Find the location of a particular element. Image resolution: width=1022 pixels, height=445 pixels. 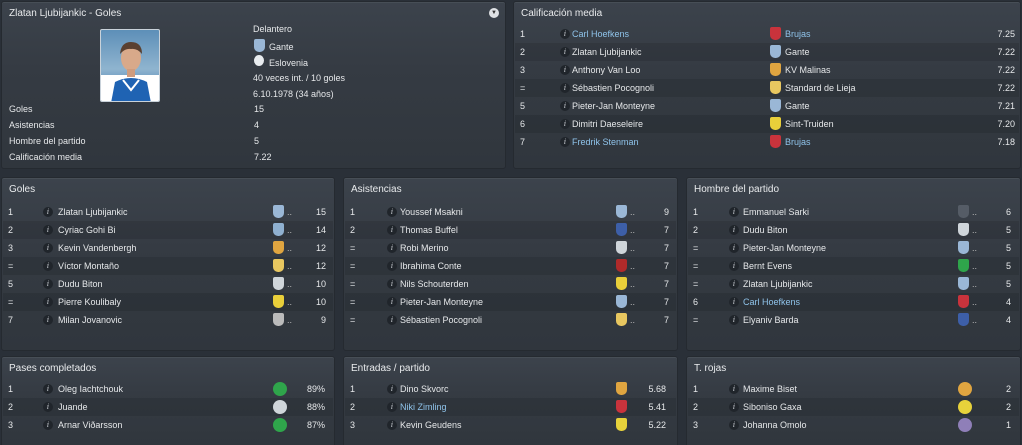

player-name-link: Pierre Koulibaly is located at coordinates (89, 302).